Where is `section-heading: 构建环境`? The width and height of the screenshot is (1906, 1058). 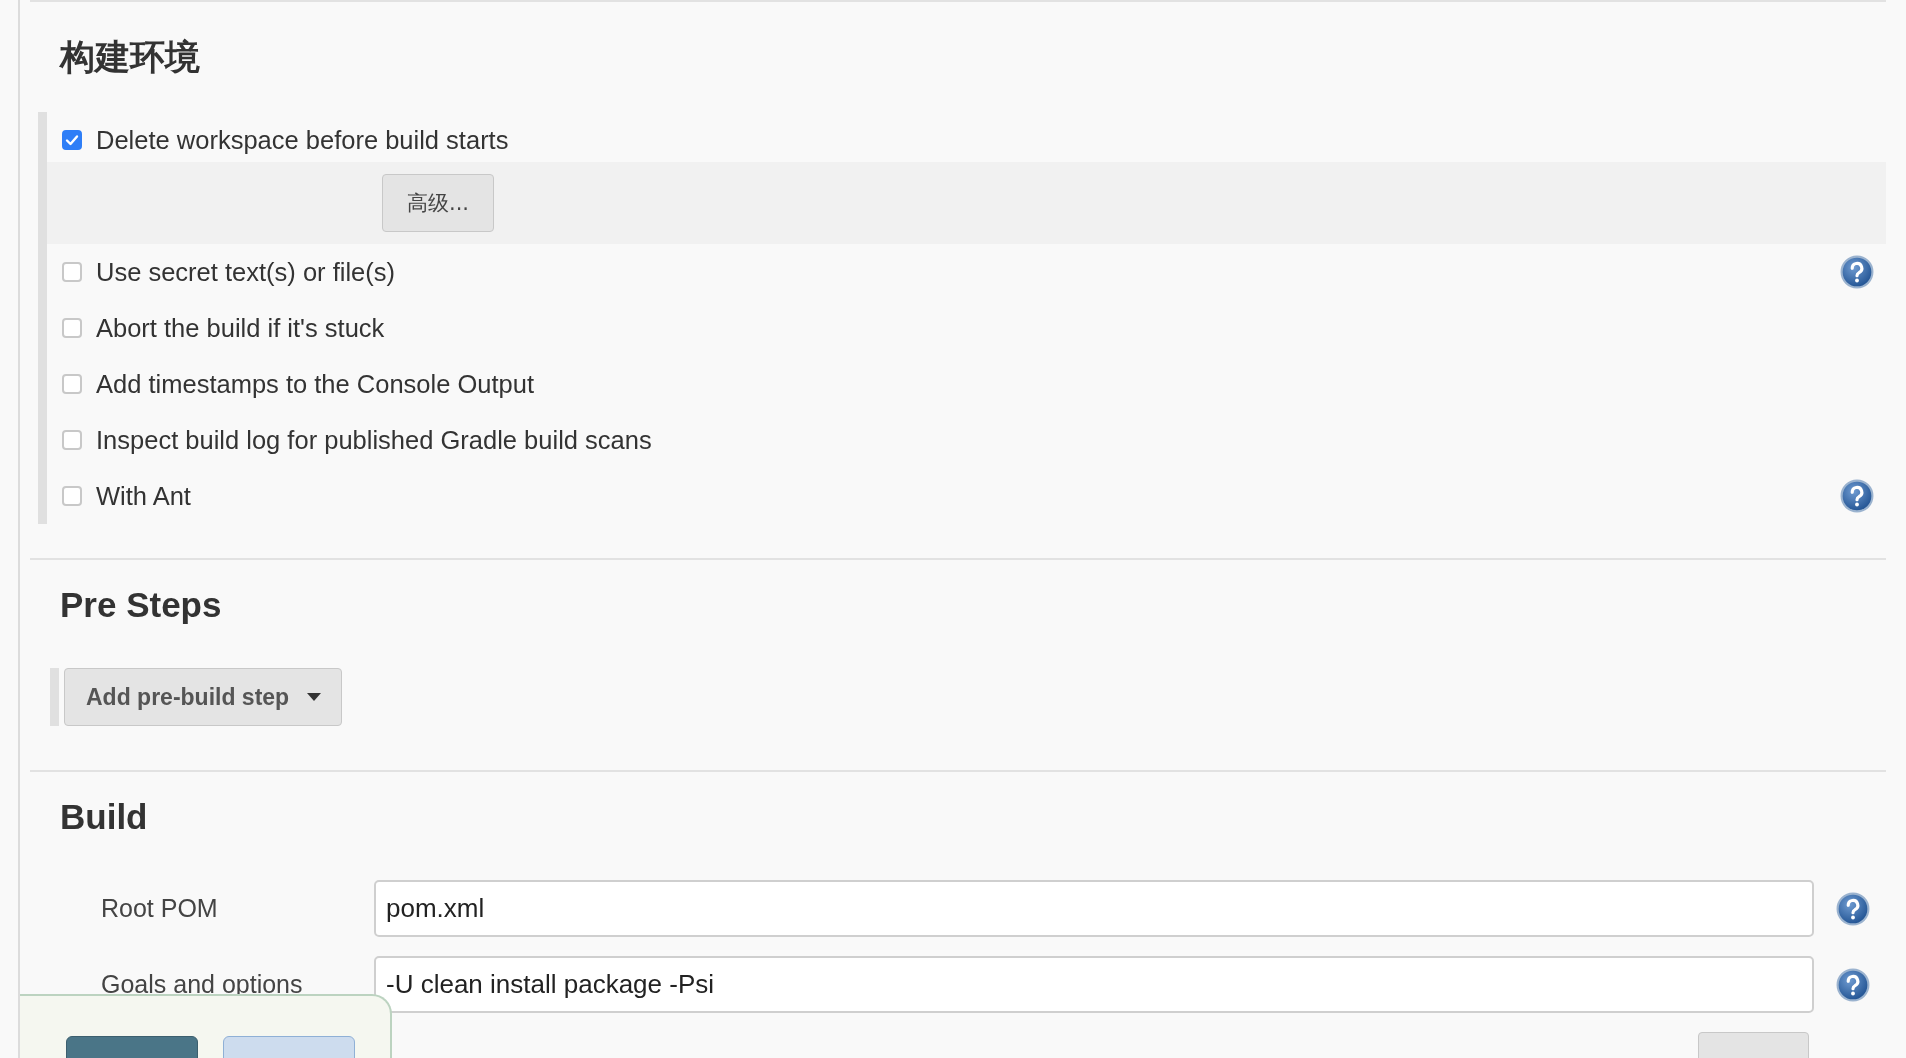
section-heading: 构建环境 is located at coordinates (129, 57).